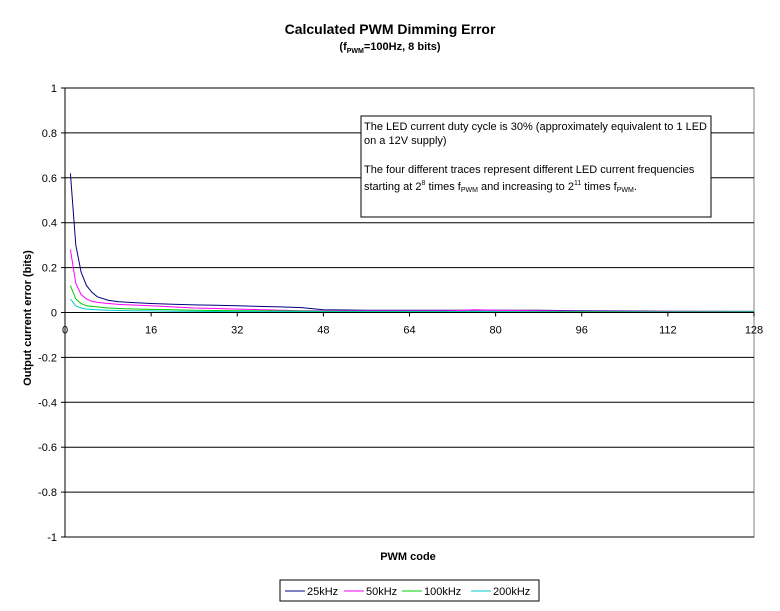  Describe the element at coordinates (405, 141) in the screenshot. I see `annotation-line-2: on a 12V supply)` at that location.